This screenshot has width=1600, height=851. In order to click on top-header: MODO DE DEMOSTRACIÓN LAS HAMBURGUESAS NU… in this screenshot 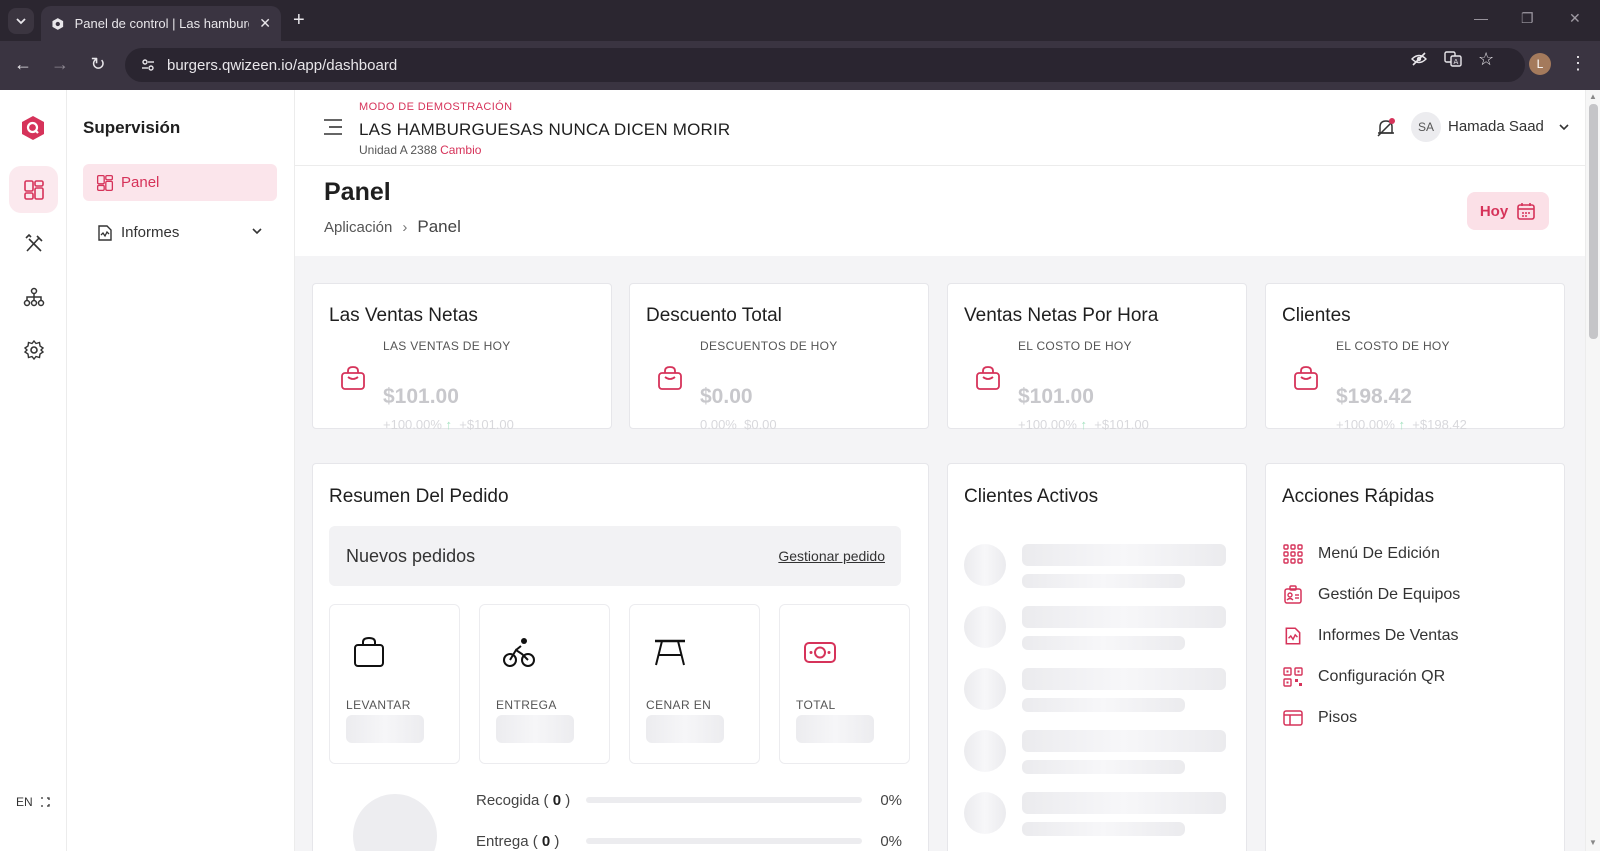, I will do `click(940, 128)`.